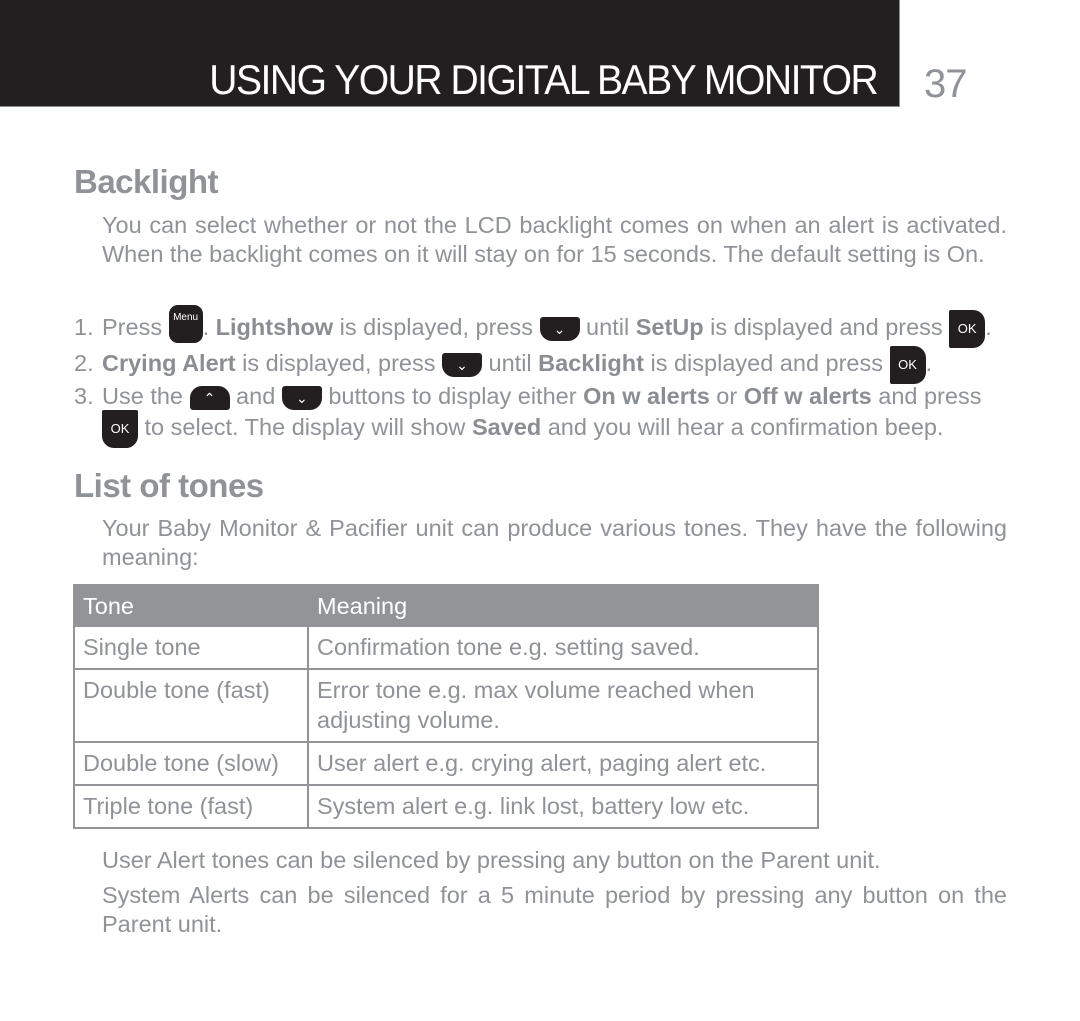 This screenshot has width=1080, height=1021. What do you see at coordinates (807, 396) in the screenshot?
I see `off-w-alerts-label: Off w alerts` at bounding box center [807, 396].